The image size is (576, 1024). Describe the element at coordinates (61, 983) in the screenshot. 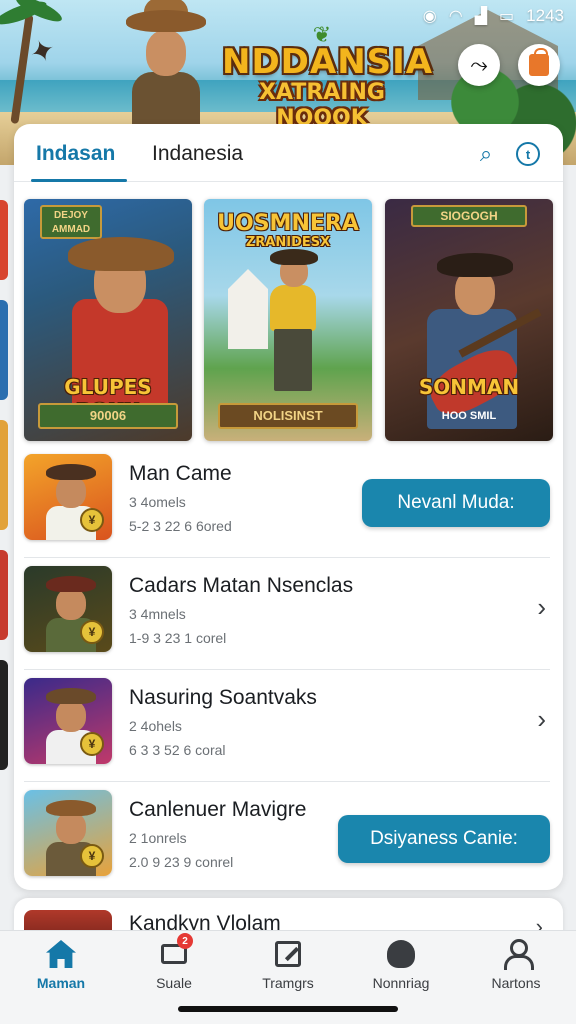

I see `nav-label: Maman` at that location.